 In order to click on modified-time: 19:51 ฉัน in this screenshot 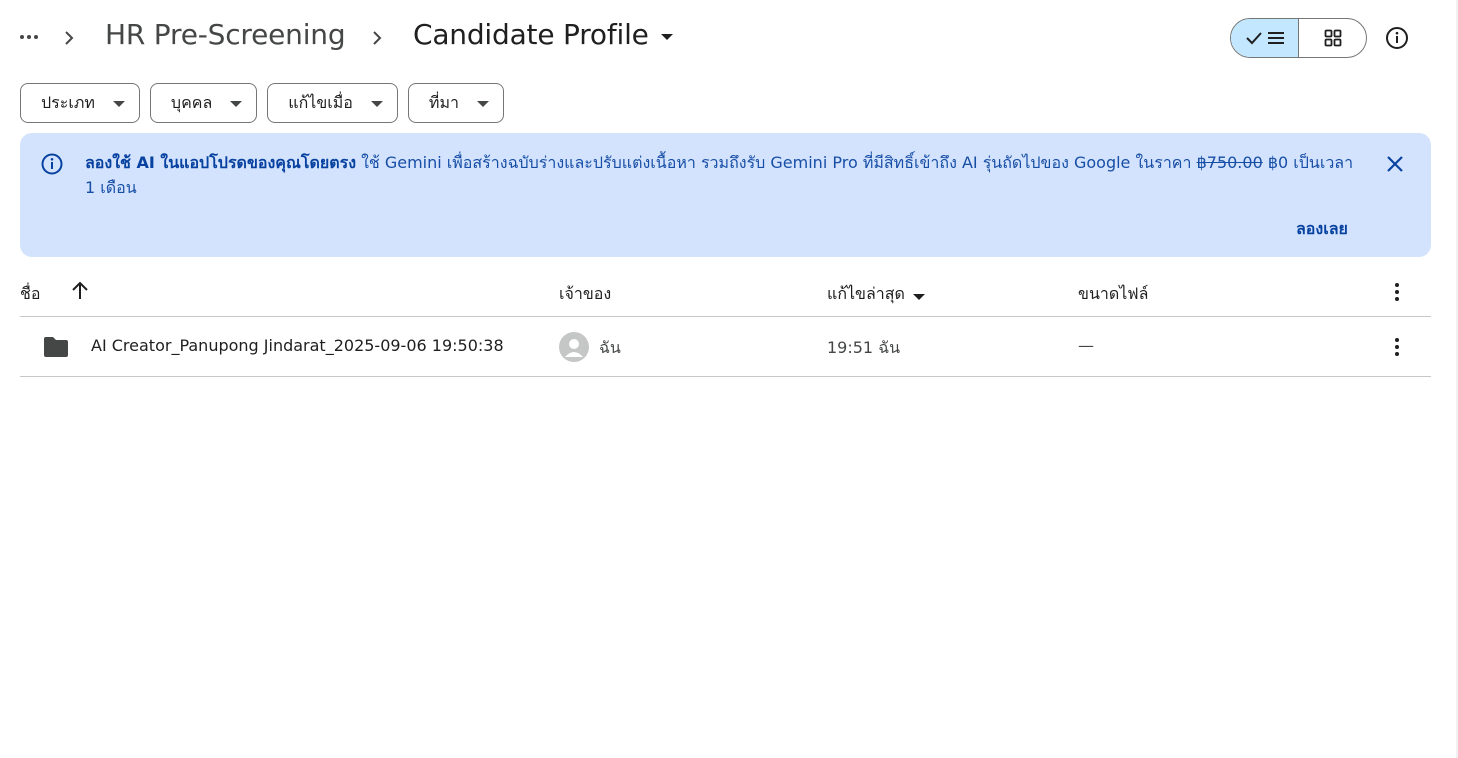, I will do `click(864, 347)`.